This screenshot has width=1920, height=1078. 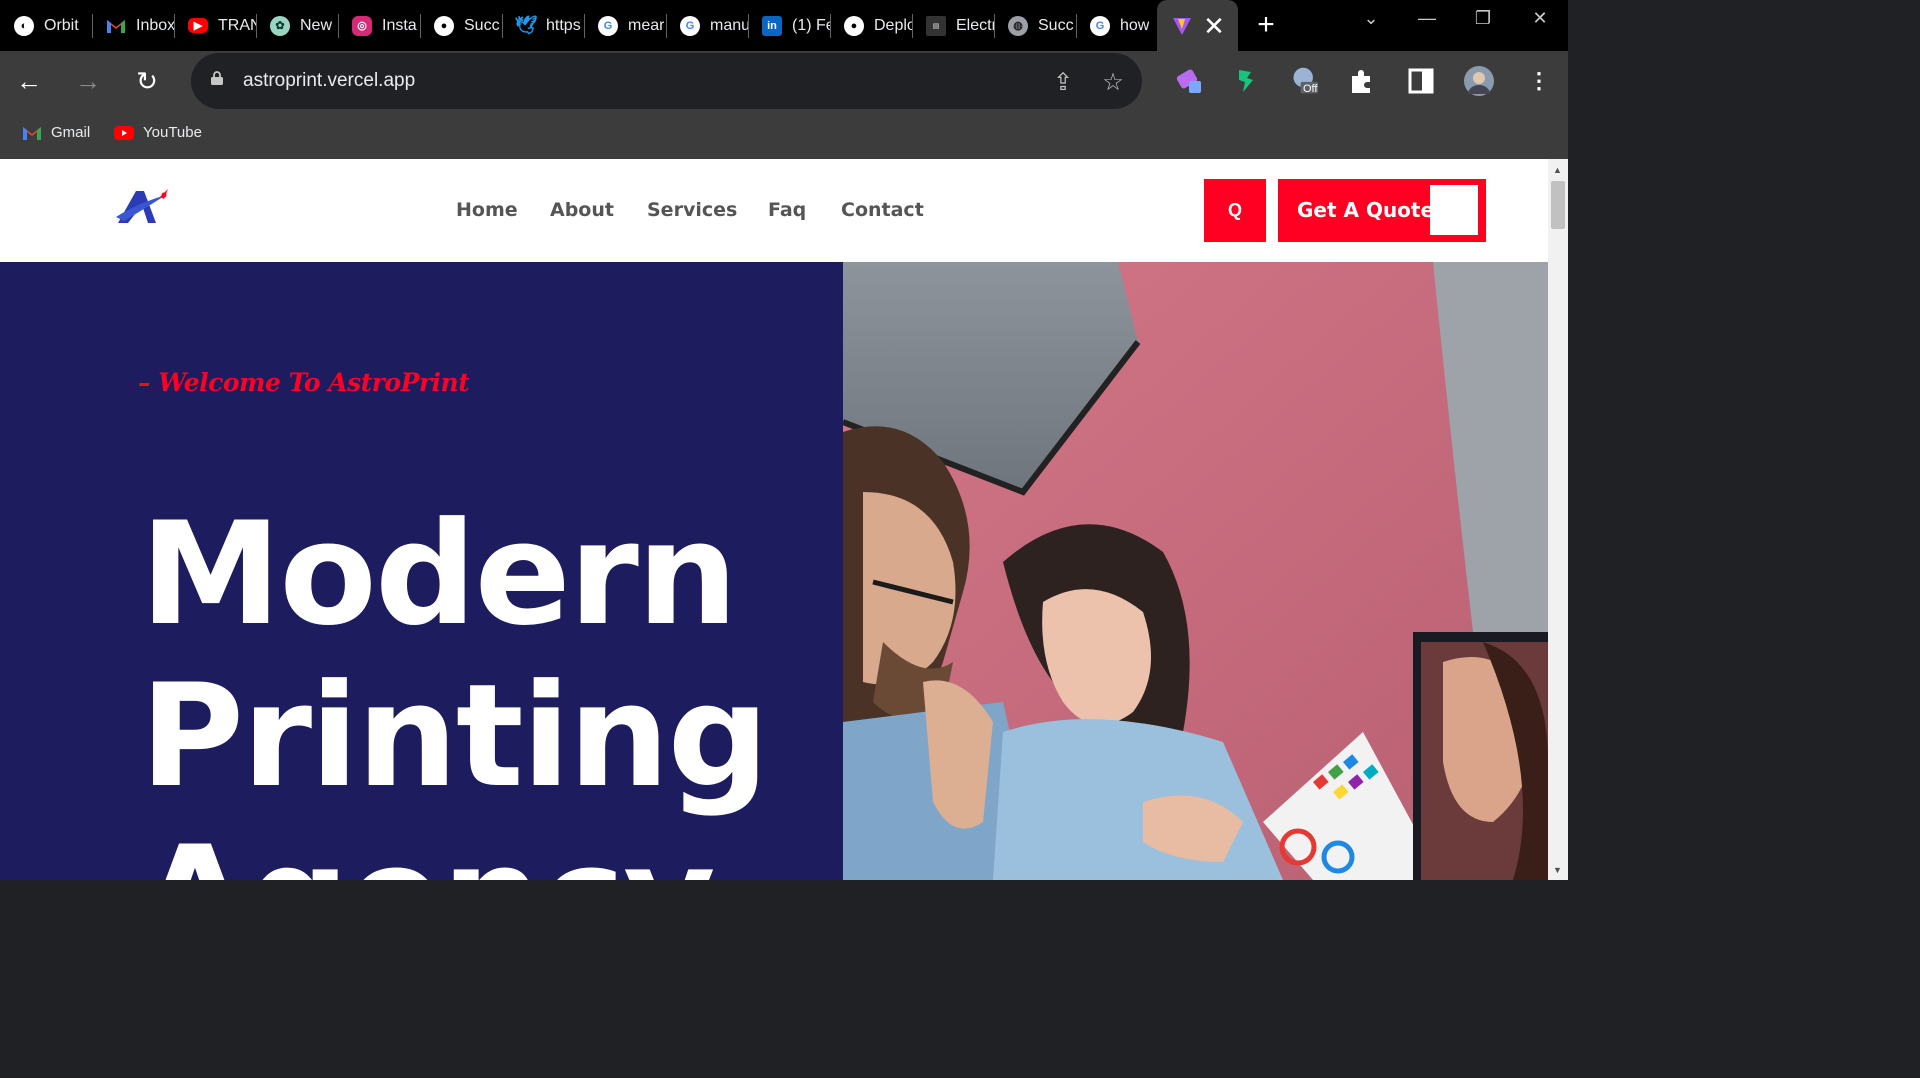 What do you see at coordinates (882, 210) in the screenshot?
I see `nav-contact: Contact` at bounding box center [882, 210].